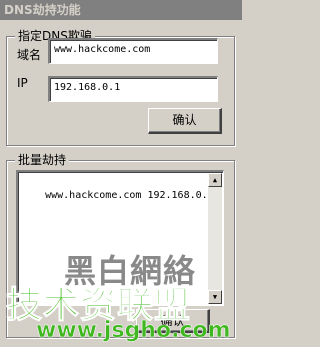 Image resolution: width=320 pixels, height=347 pixels. What do you see at coordinates (215, 238) in the screenshot?
I see `batch-scrollbar: ▲ ▼` at bounding box center [215, 238].